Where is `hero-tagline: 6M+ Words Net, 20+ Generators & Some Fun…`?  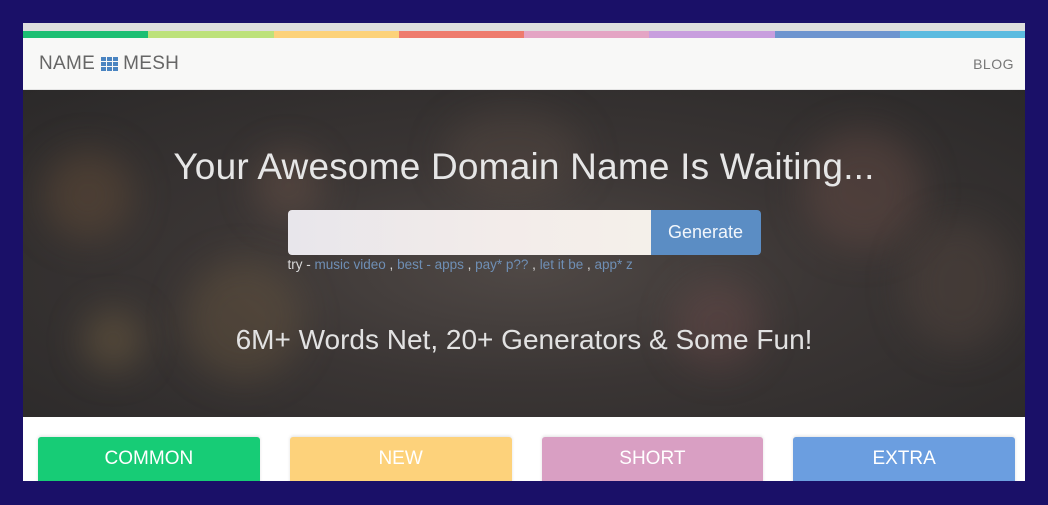 hero-tagline: 6M+ Words Net, 20+ Generators & Some Fun… is located at coordinates (524, 339).